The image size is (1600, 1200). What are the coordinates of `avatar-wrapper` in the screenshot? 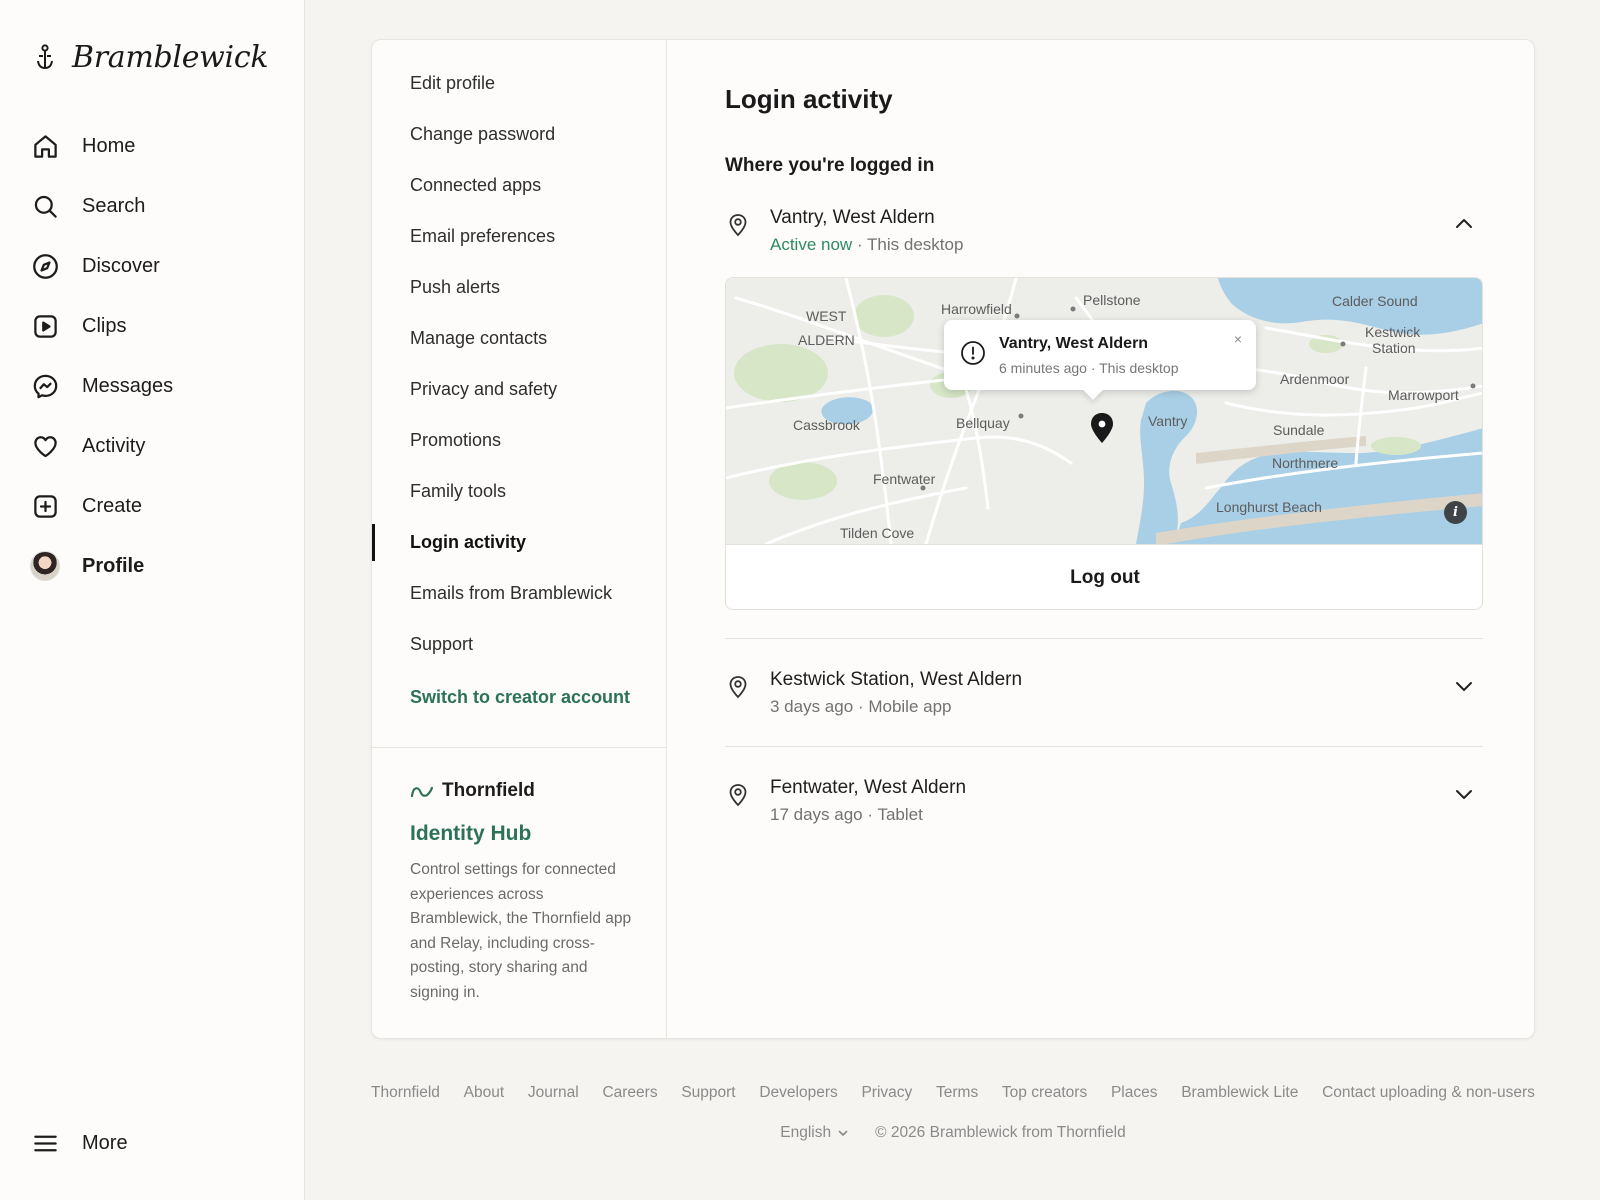 It's located at (45, 566).